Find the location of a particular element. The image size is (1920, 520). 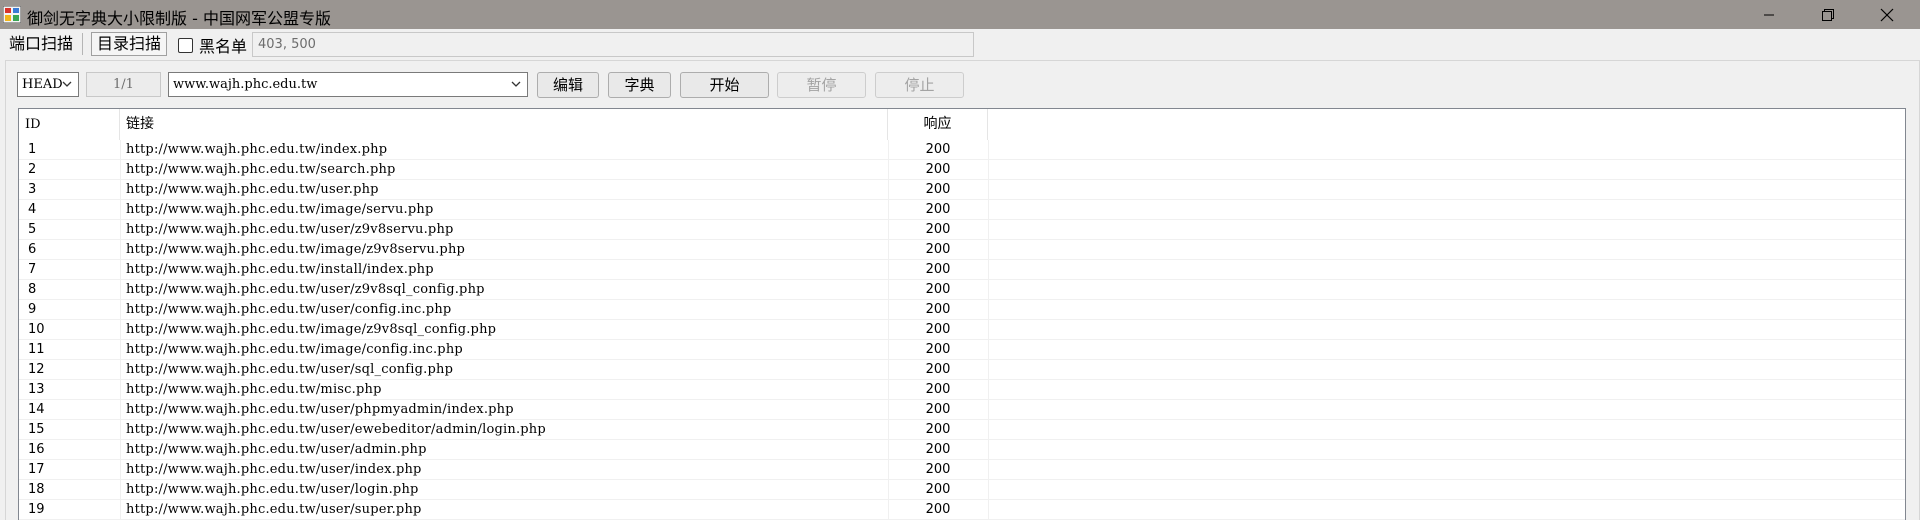

row-id-cell: 3 is located at coordinates (32, 189).